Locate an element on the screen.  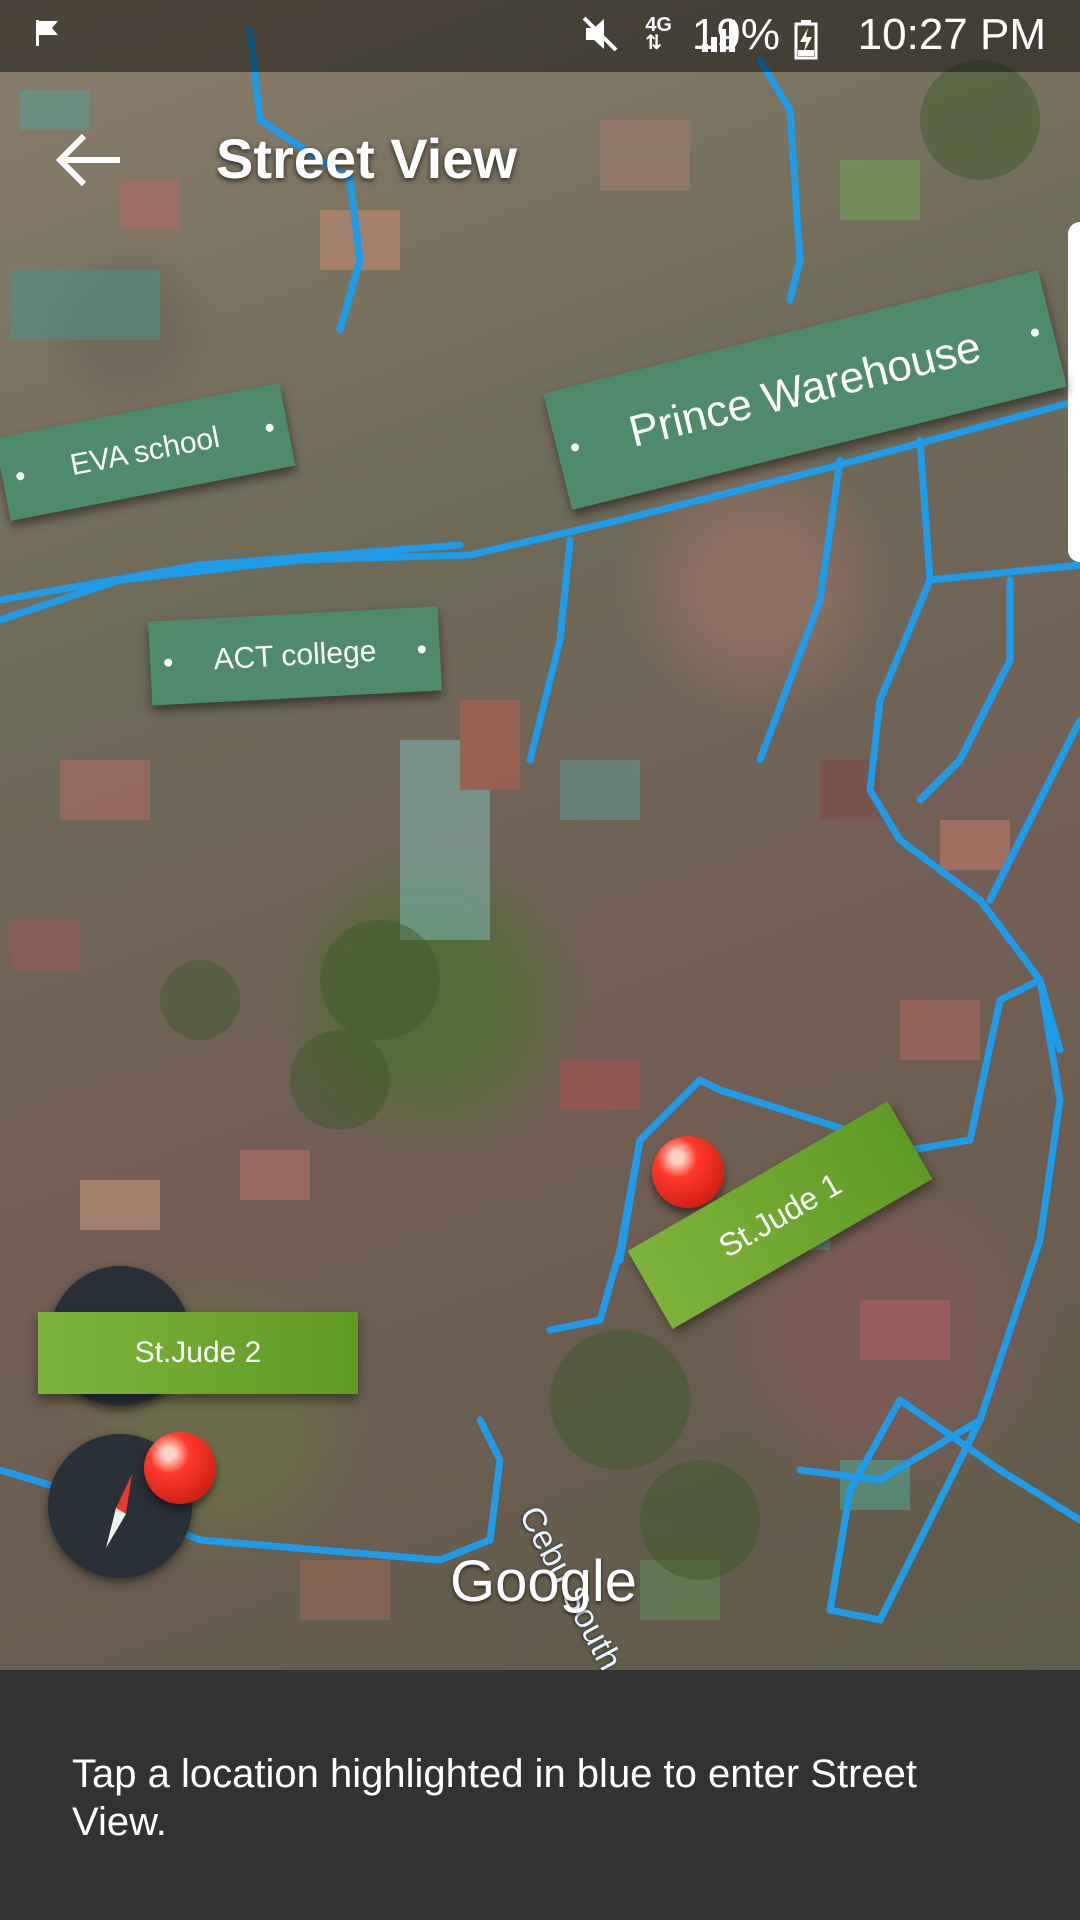
label-text: ACT college is located at coordinates (295, 655).